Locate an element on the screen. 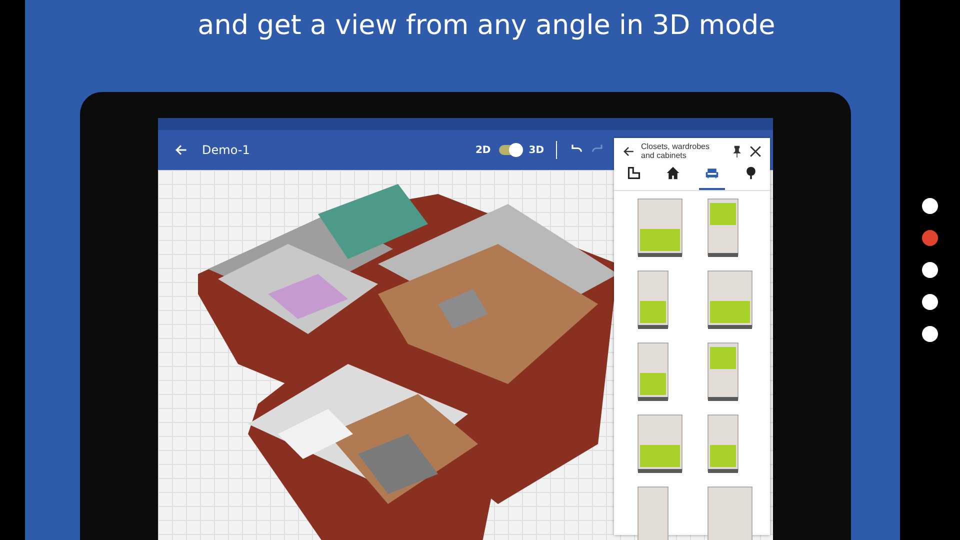 Image resolution: width=960 pixels, height=540 pixels. sofa-icon is located at coordinates (711, 173).